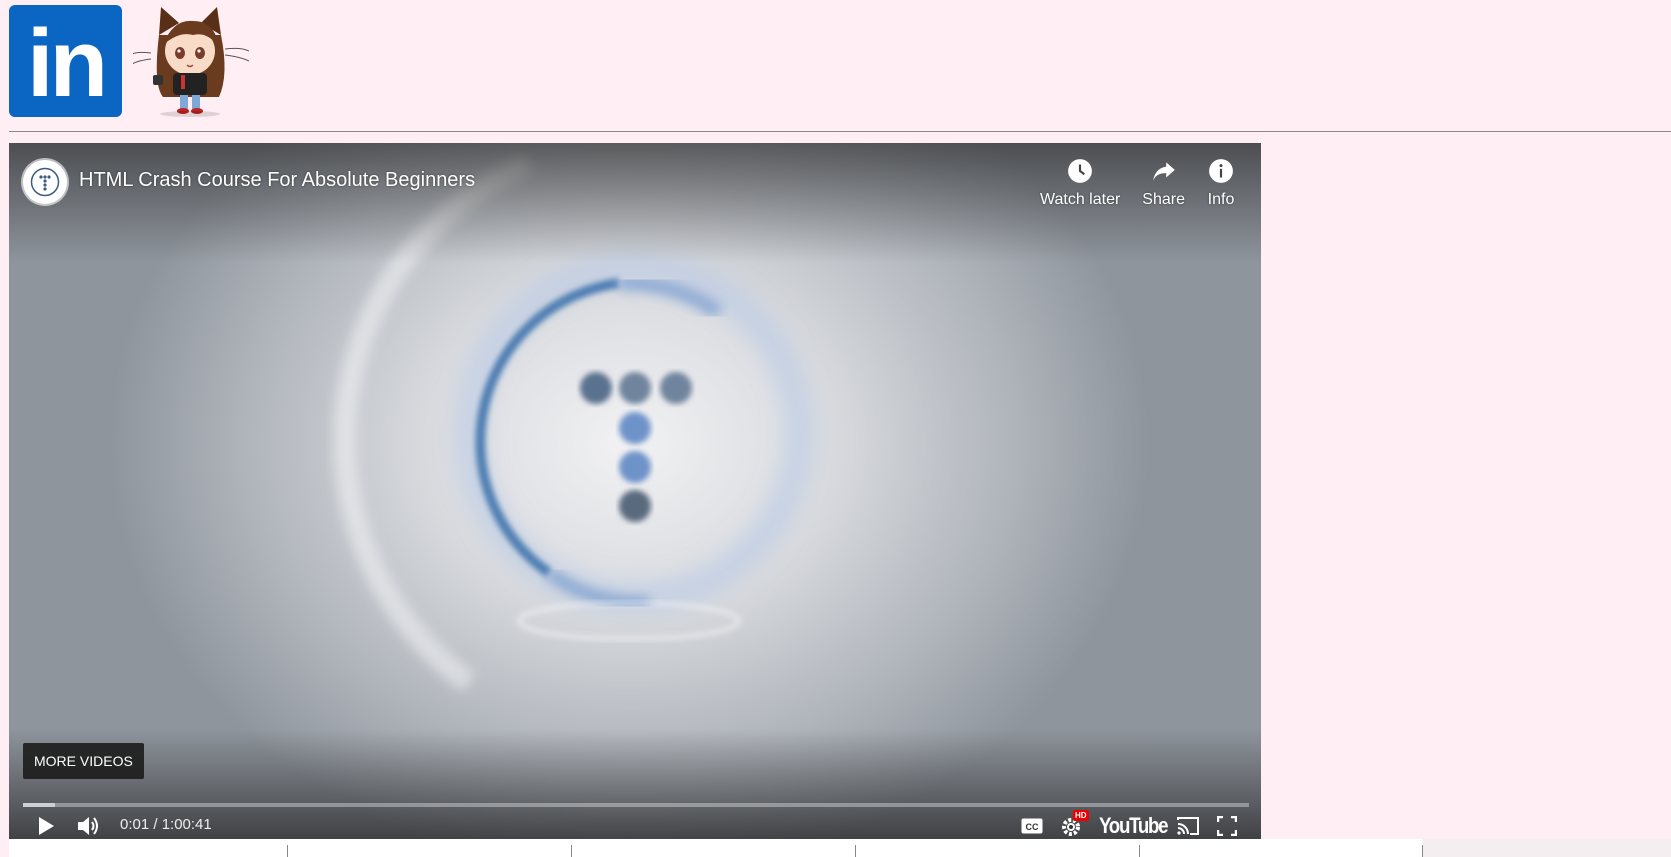 This screenshot has width=1671, height=857. Describe the element at coordinates (1547, 848) in the screenshot. I see `bottom-right-area` at that location.